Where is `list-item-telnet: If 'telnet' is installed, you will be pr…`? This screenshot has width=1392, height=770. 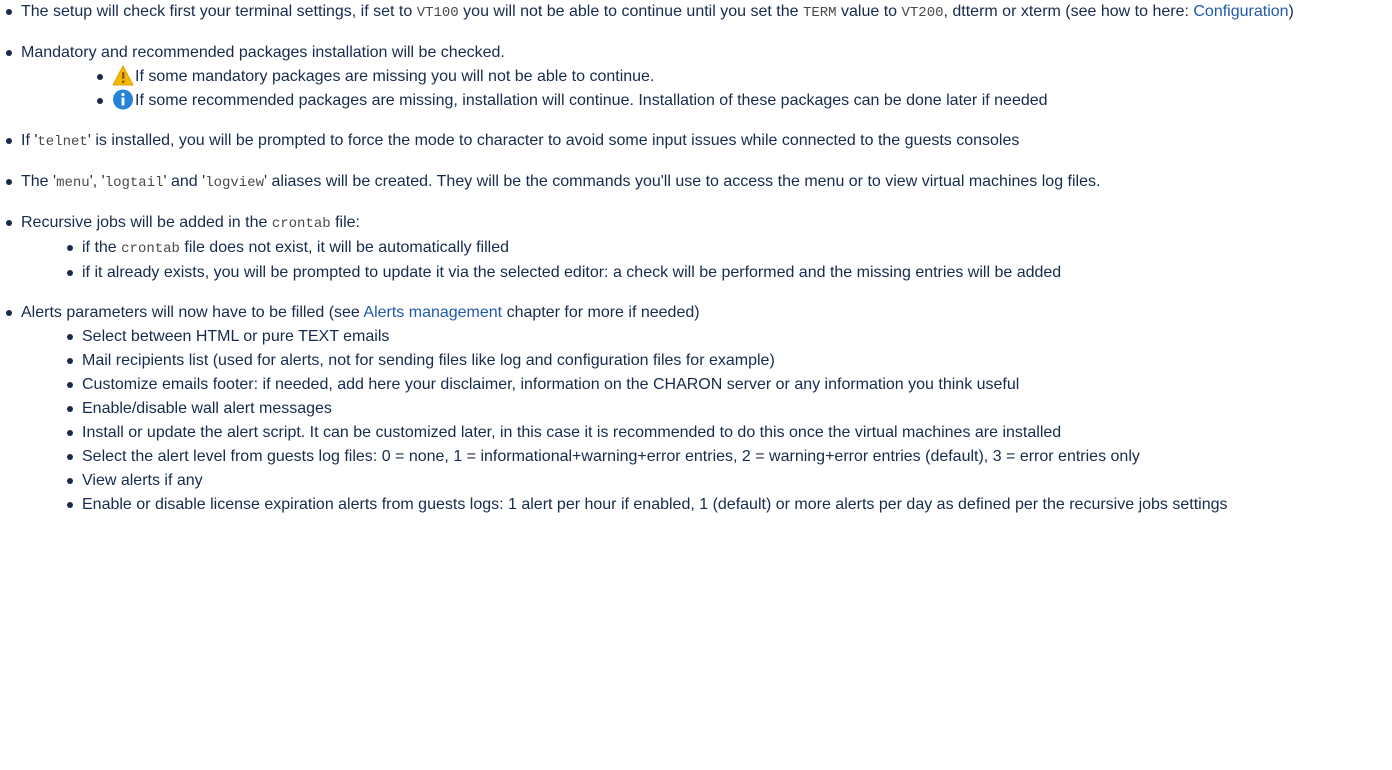
list-item-telnet: If 'telnet' is installed, you will be pr… is located at coordinates (696, 141).